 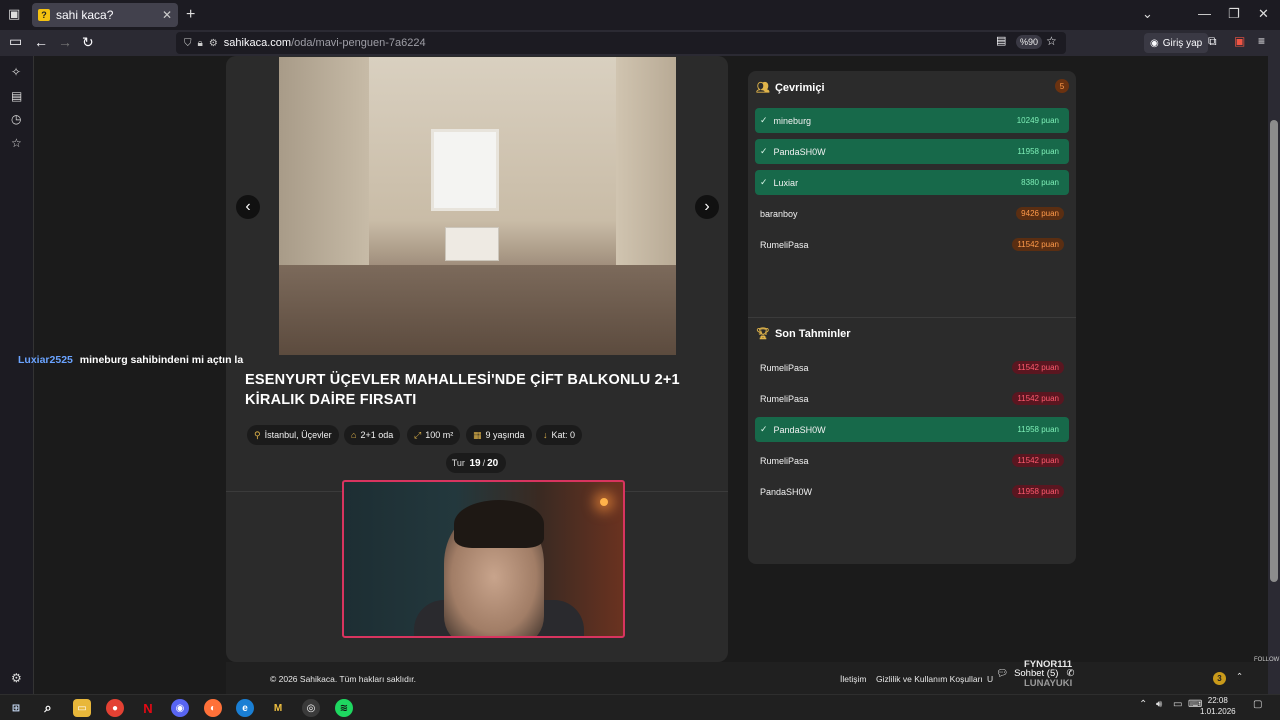 I want to click on url-host: sahikaca.com, so click(x=257, y=43).